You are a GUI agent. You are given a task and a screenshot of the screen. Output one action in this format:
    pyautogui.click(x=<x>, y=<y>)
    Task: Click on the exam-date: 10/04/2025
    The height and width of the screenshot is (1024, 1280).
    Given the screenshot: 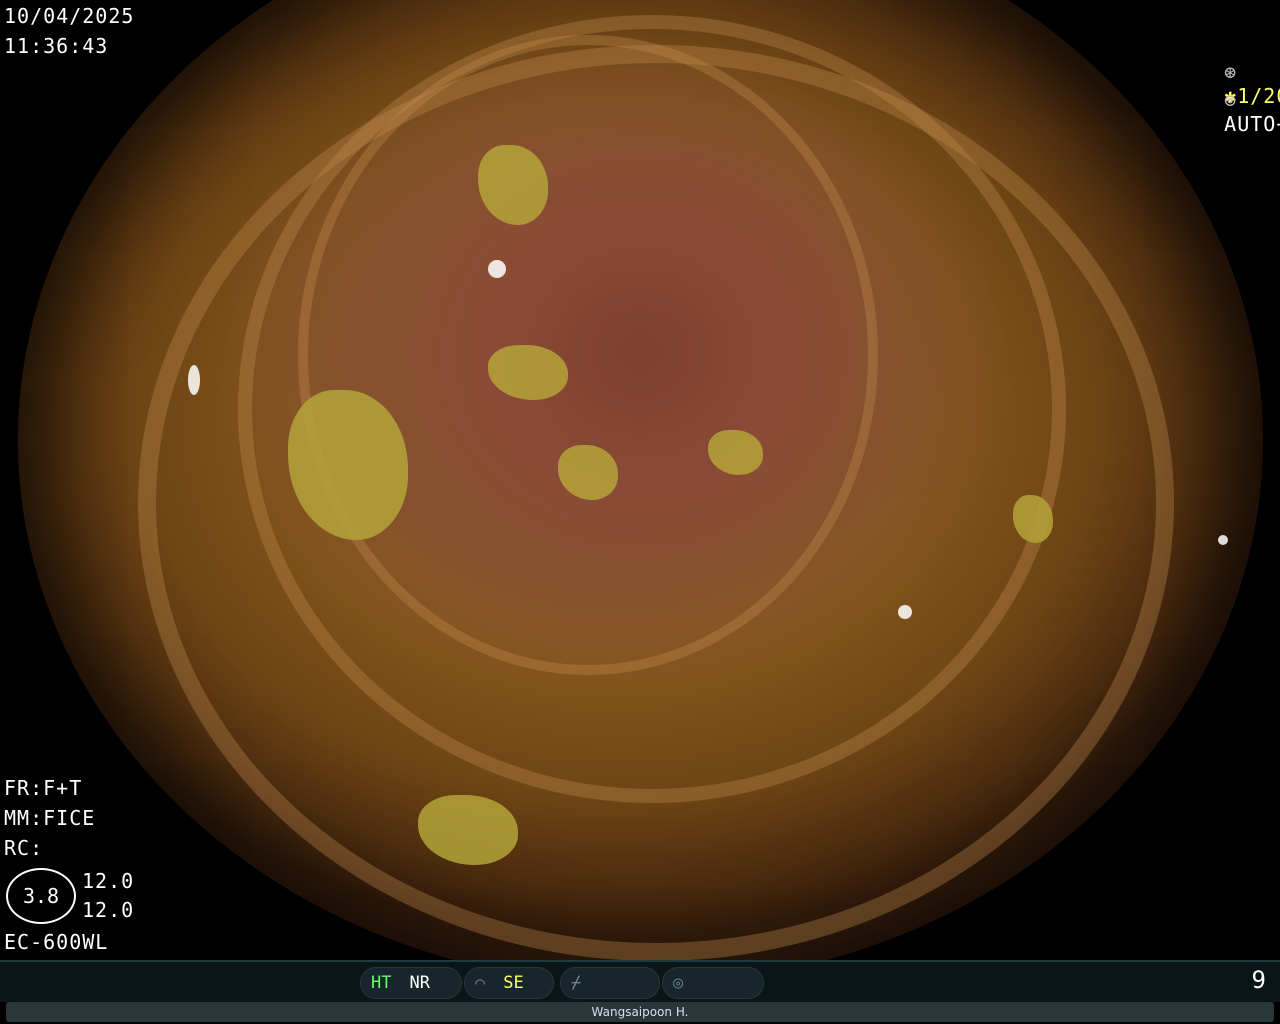 What is the action you would take?
    pyautogui.click(x=69, y=16)
    